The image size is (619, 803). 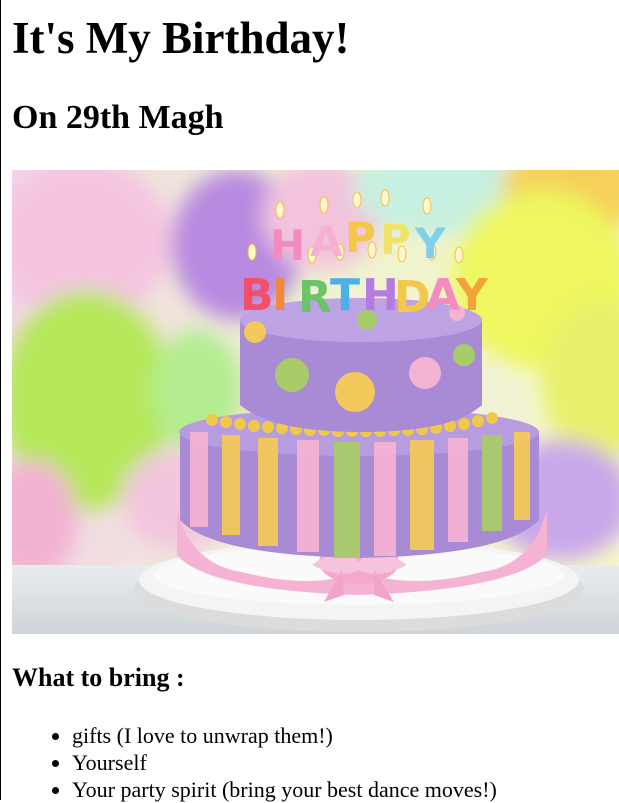 I want to click on list-item: Yourself, so click(x=284, y=762).